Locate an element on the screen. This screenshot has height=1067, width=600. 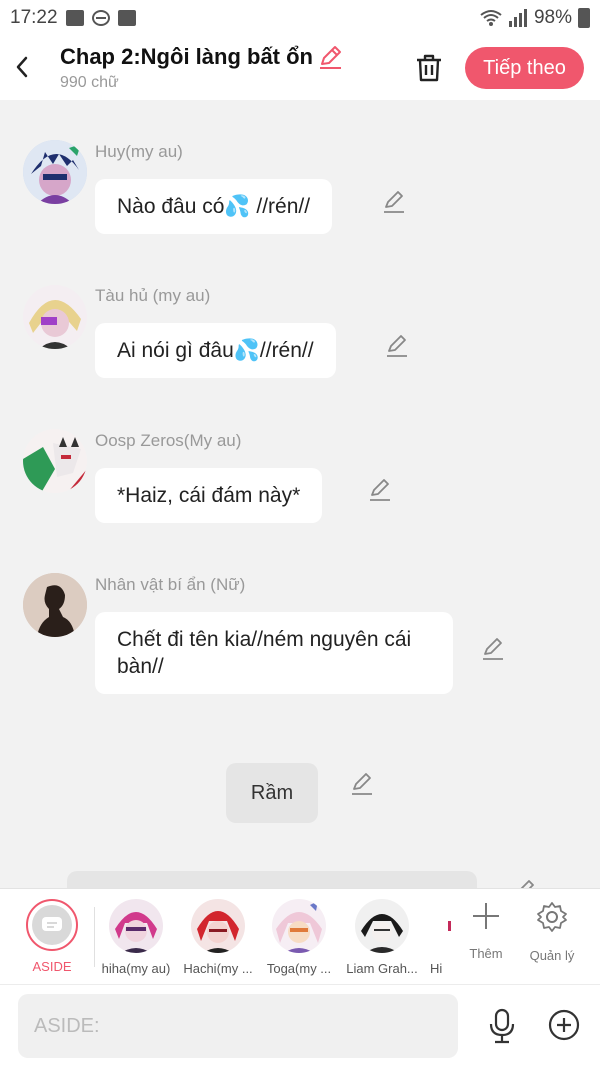
character-label: Hi is located at coordinates (436, 968).